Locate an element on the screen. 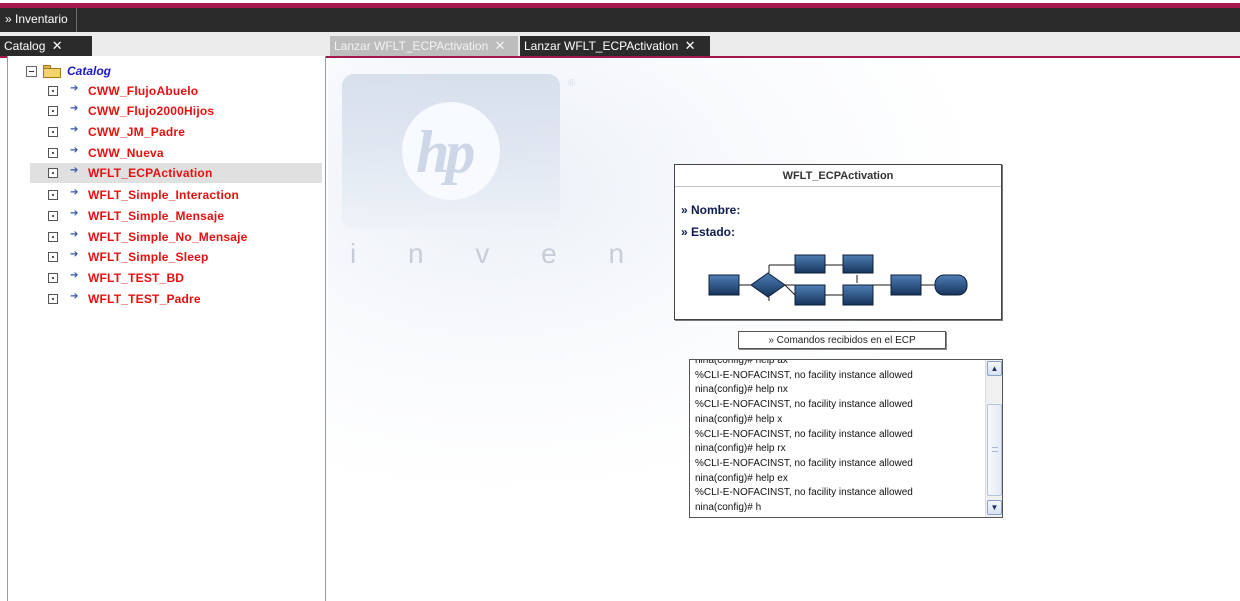 This screenshot has height=601, width=1240. tab-catalog: Catalog ✕ is located at coordinates (46, 46).